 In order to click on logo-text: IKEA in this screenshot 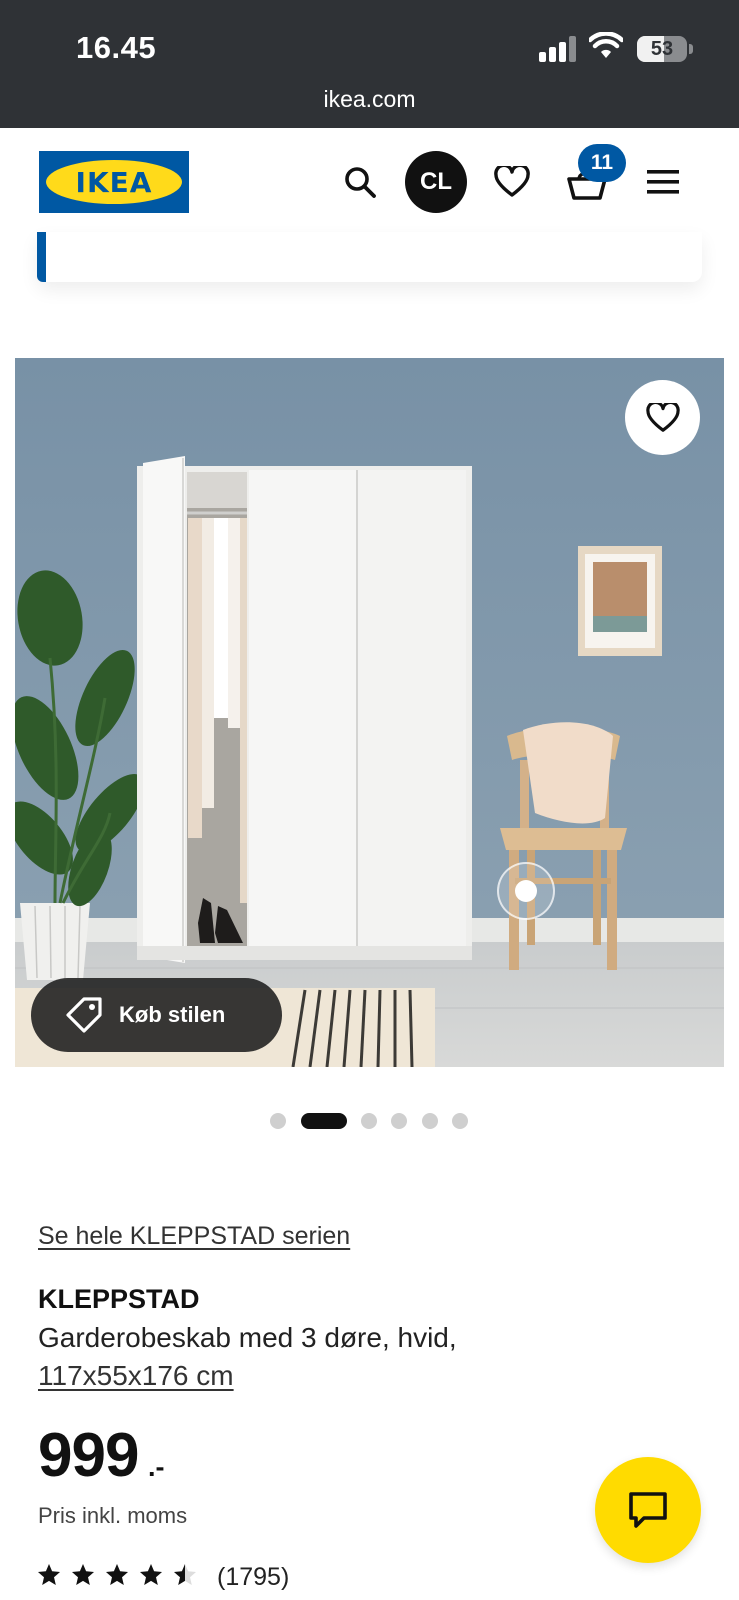, I will do `click(114, 182)`.